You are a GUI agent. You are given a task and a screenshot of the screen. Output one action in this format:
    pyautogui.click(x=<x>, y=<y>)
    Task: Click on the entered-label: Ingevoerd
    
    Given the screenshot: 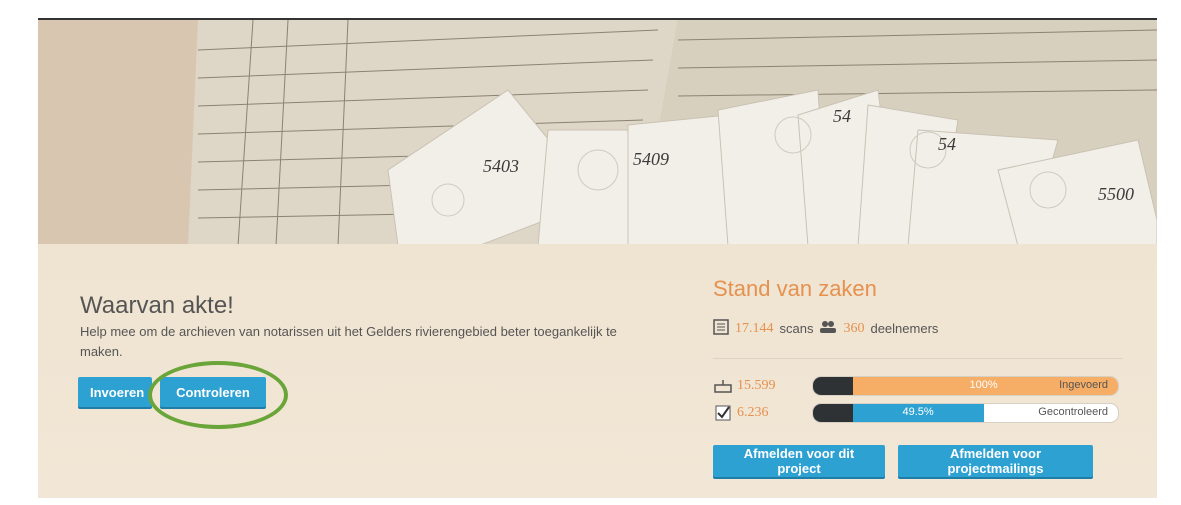 What is the action you would take?
    pyautogui.click(x=1083, y=385)
    